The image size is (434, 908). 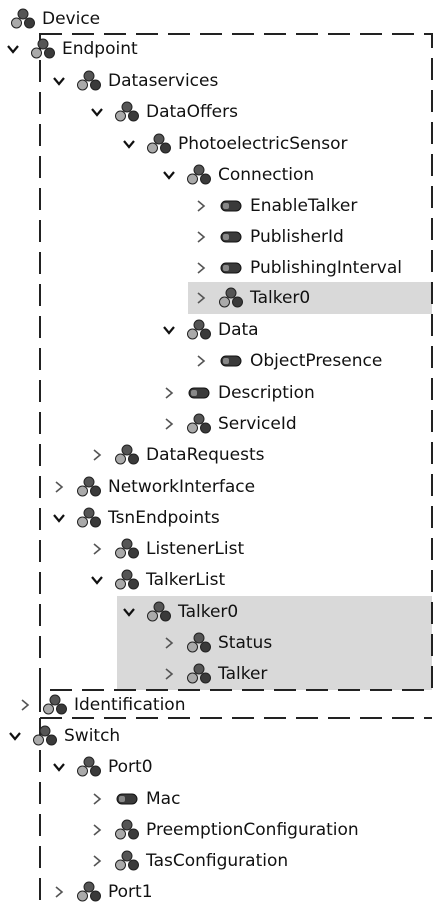 What do you see at coordinates (163, 81) in the screenshot?
I see `tree-item-label: Dataservices` at bounding box center [163, 81].